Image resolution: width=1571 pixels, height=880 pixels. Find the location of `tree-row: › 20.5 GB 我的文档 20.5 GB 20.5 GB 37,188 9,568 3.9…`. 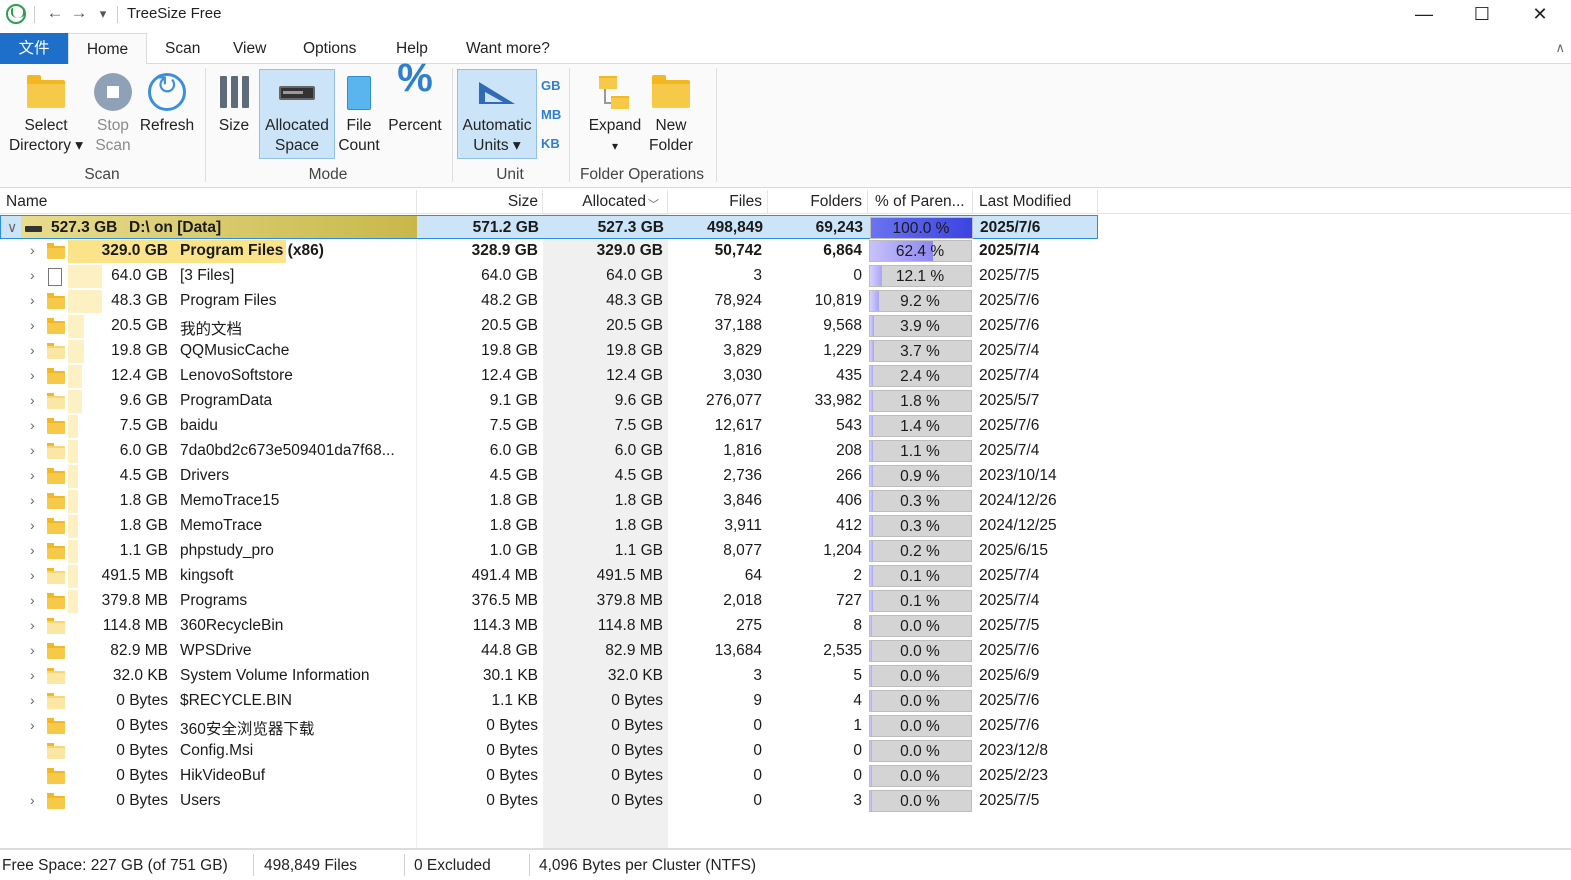

tree-row: › 20.5 GB 我的文档 20.5 GB 20.5 GB 37,188 9,568 3.9… is located at coordinates (550, 326).